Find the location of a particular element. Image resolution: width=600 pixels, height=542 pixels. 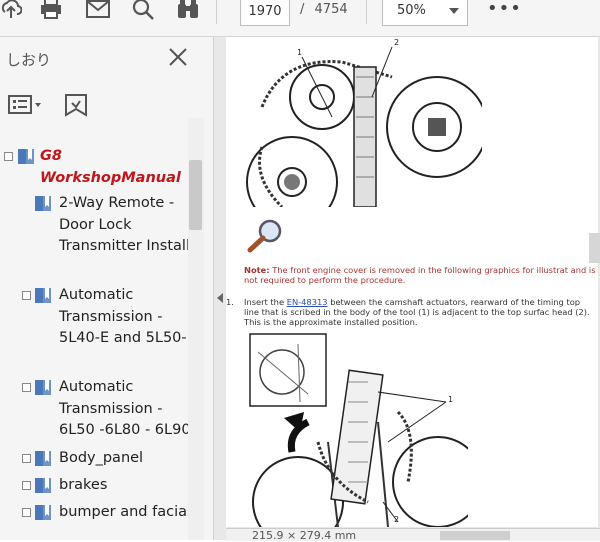

binoculars-icon is located at coordinates (188, 12).